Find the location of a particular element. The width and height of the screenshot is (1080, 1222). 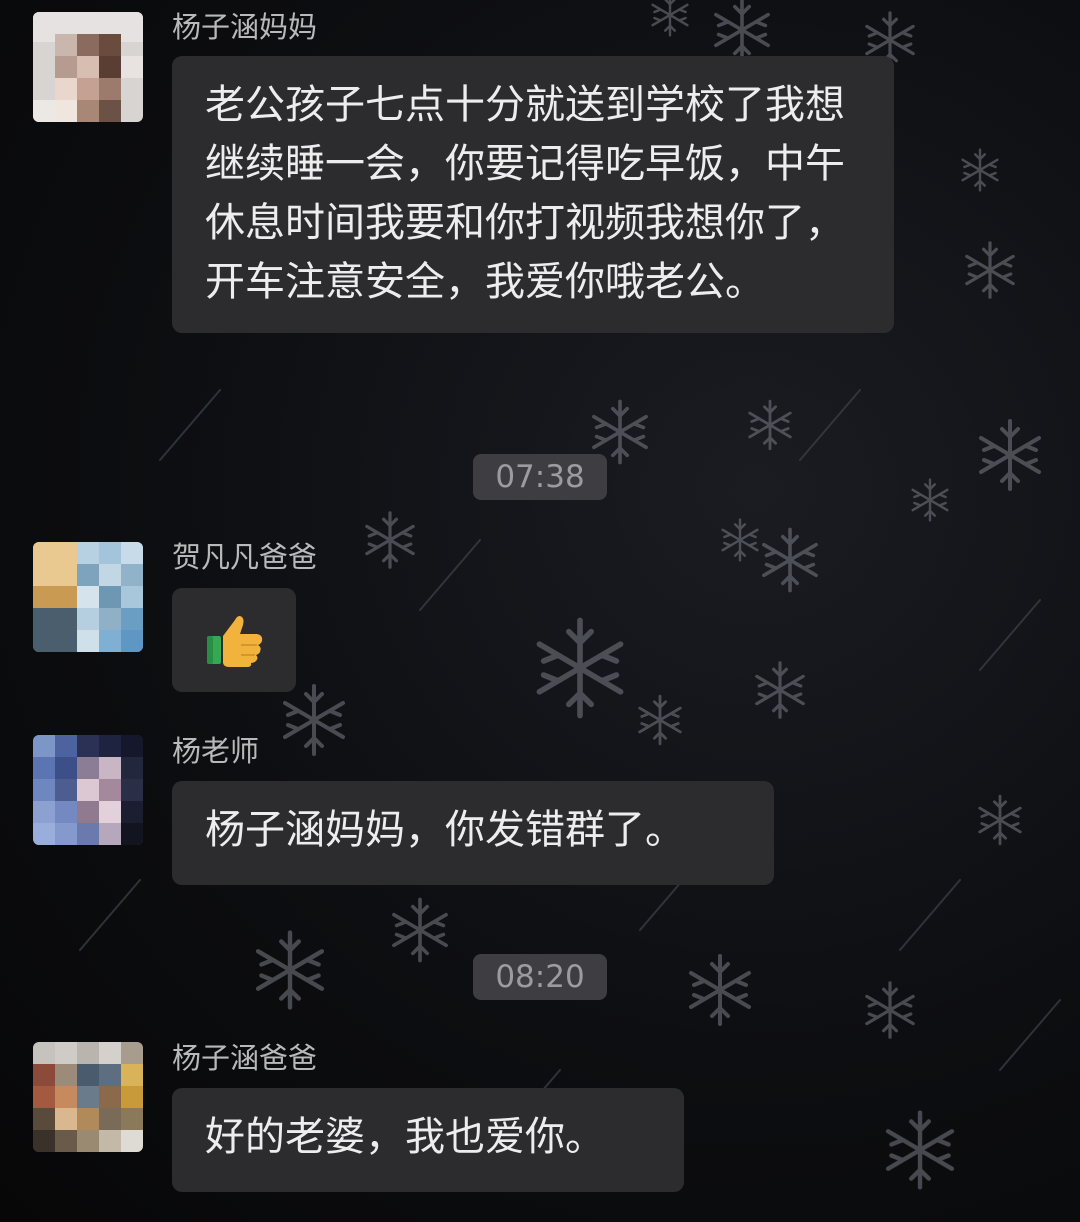

thumbs-up-icon is located at coordinates (235, 641).